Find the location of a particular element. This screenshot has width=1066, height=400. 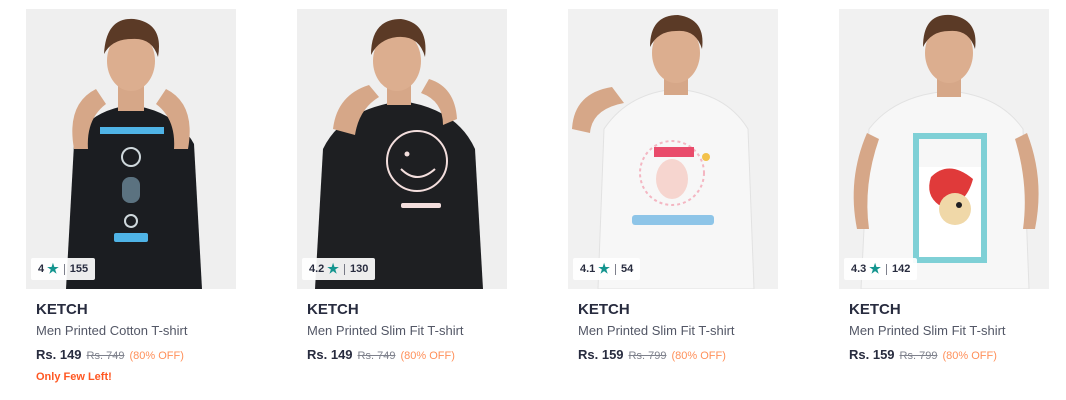

rating-count: 54 is located at coordinates (627, 269).